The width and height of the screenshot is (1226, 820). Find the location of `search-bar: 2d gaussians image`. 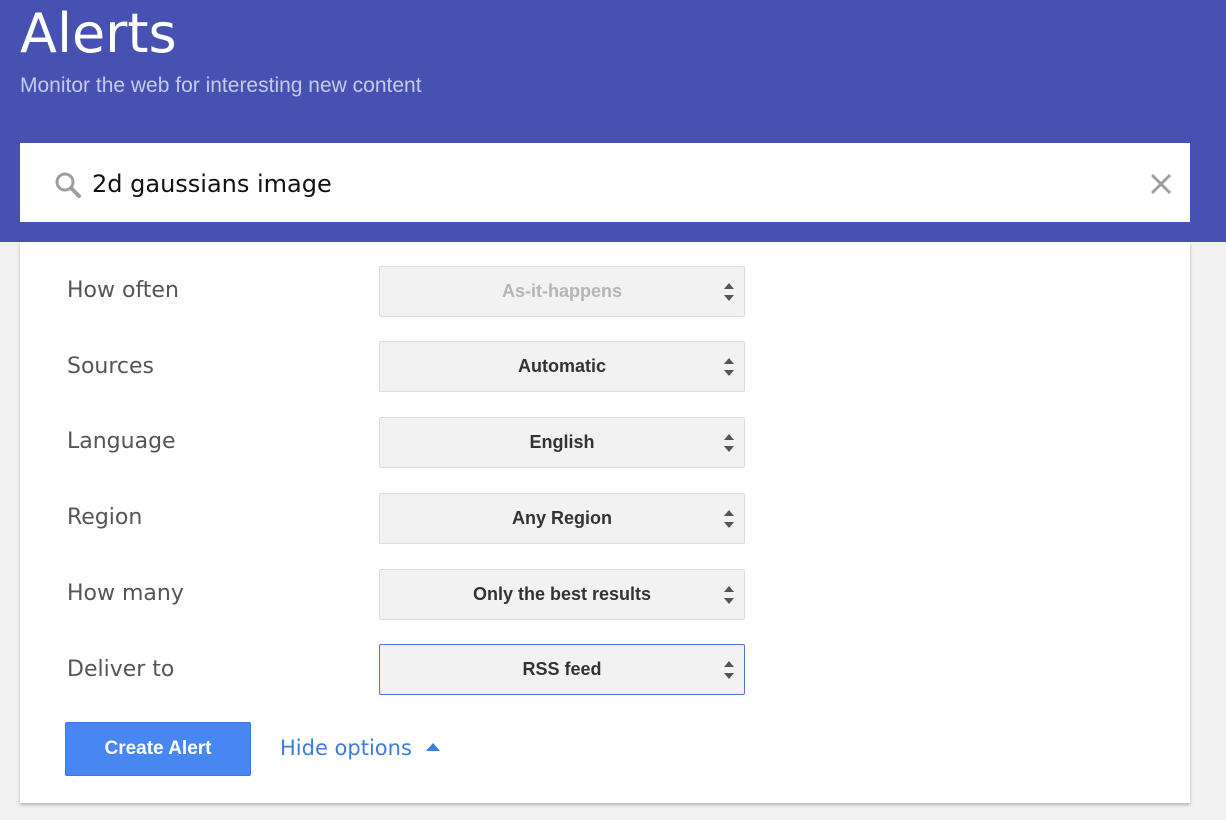

search-bar: 2d gaussians image is located at coordinates (605, 182).